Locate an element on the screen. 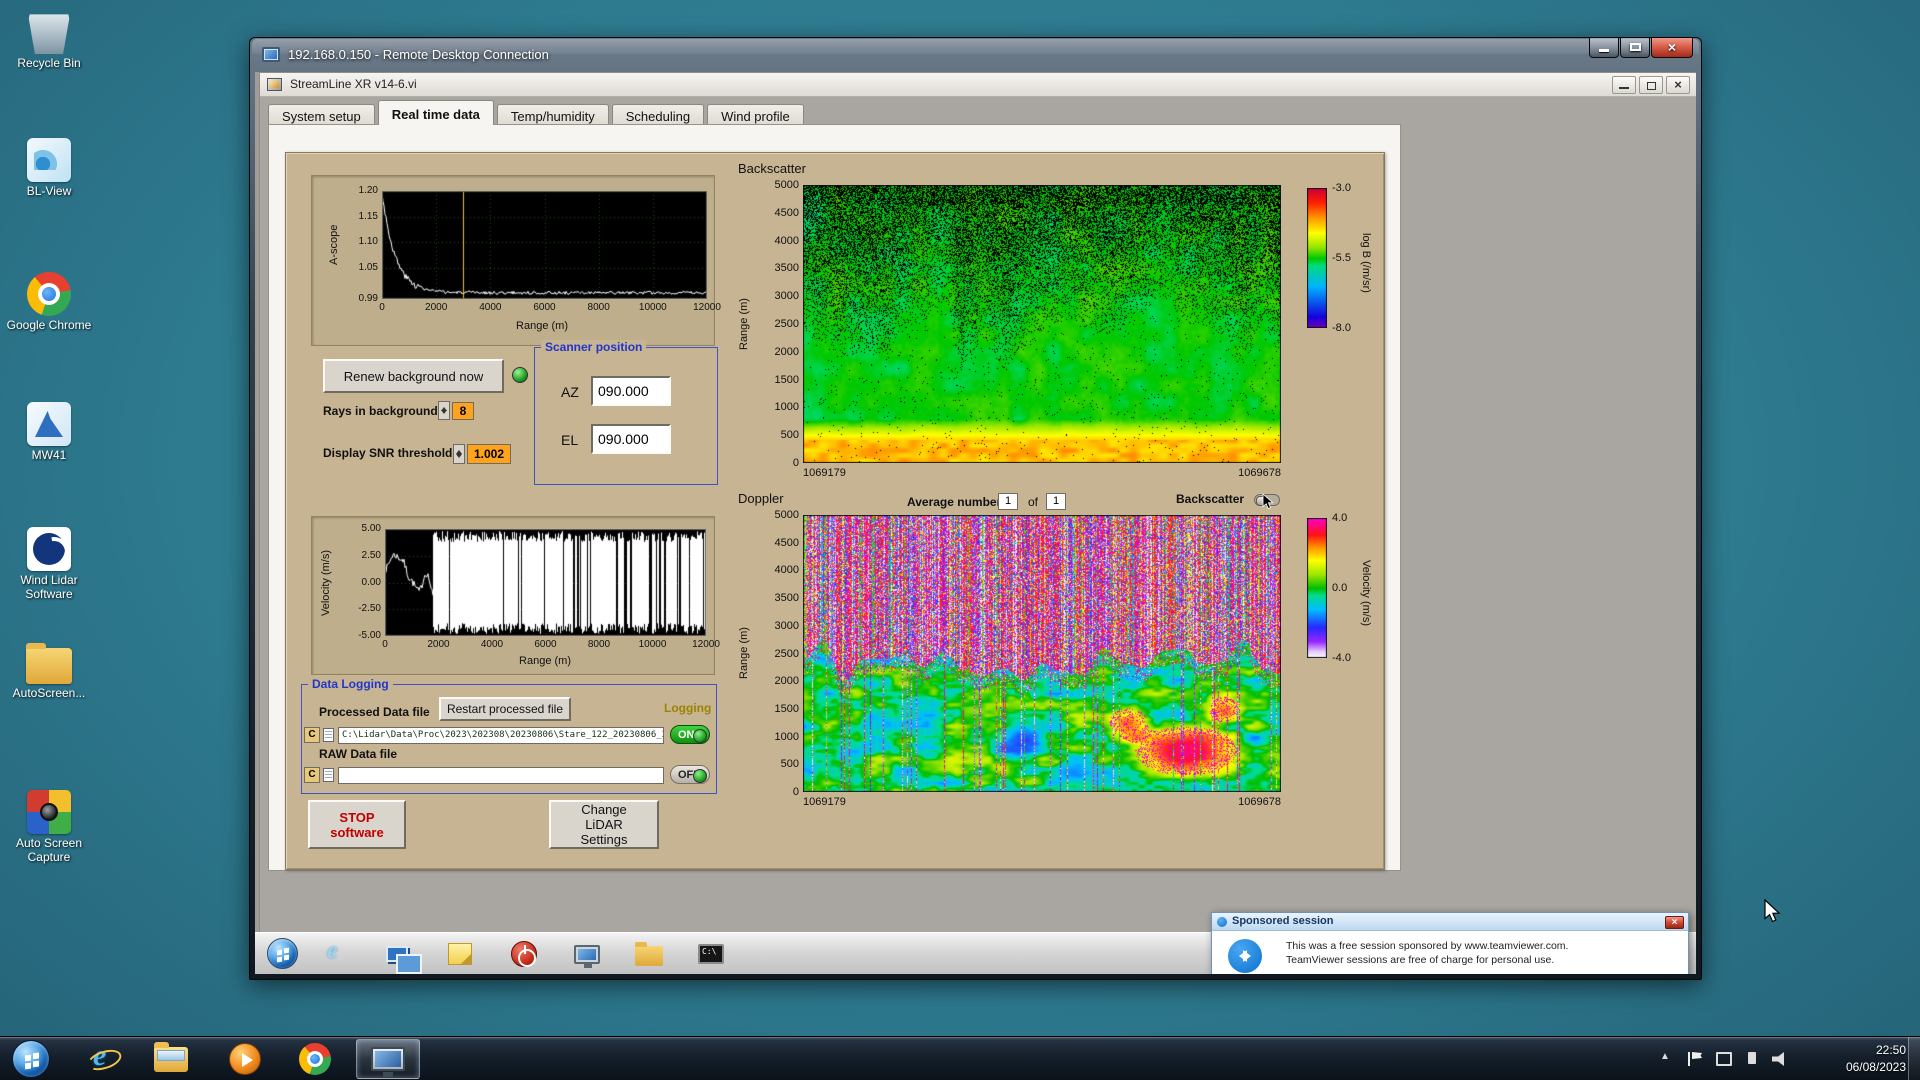 The image size is (1920, 1080). sticky-notes-icon is located at coordinates (460, 954).